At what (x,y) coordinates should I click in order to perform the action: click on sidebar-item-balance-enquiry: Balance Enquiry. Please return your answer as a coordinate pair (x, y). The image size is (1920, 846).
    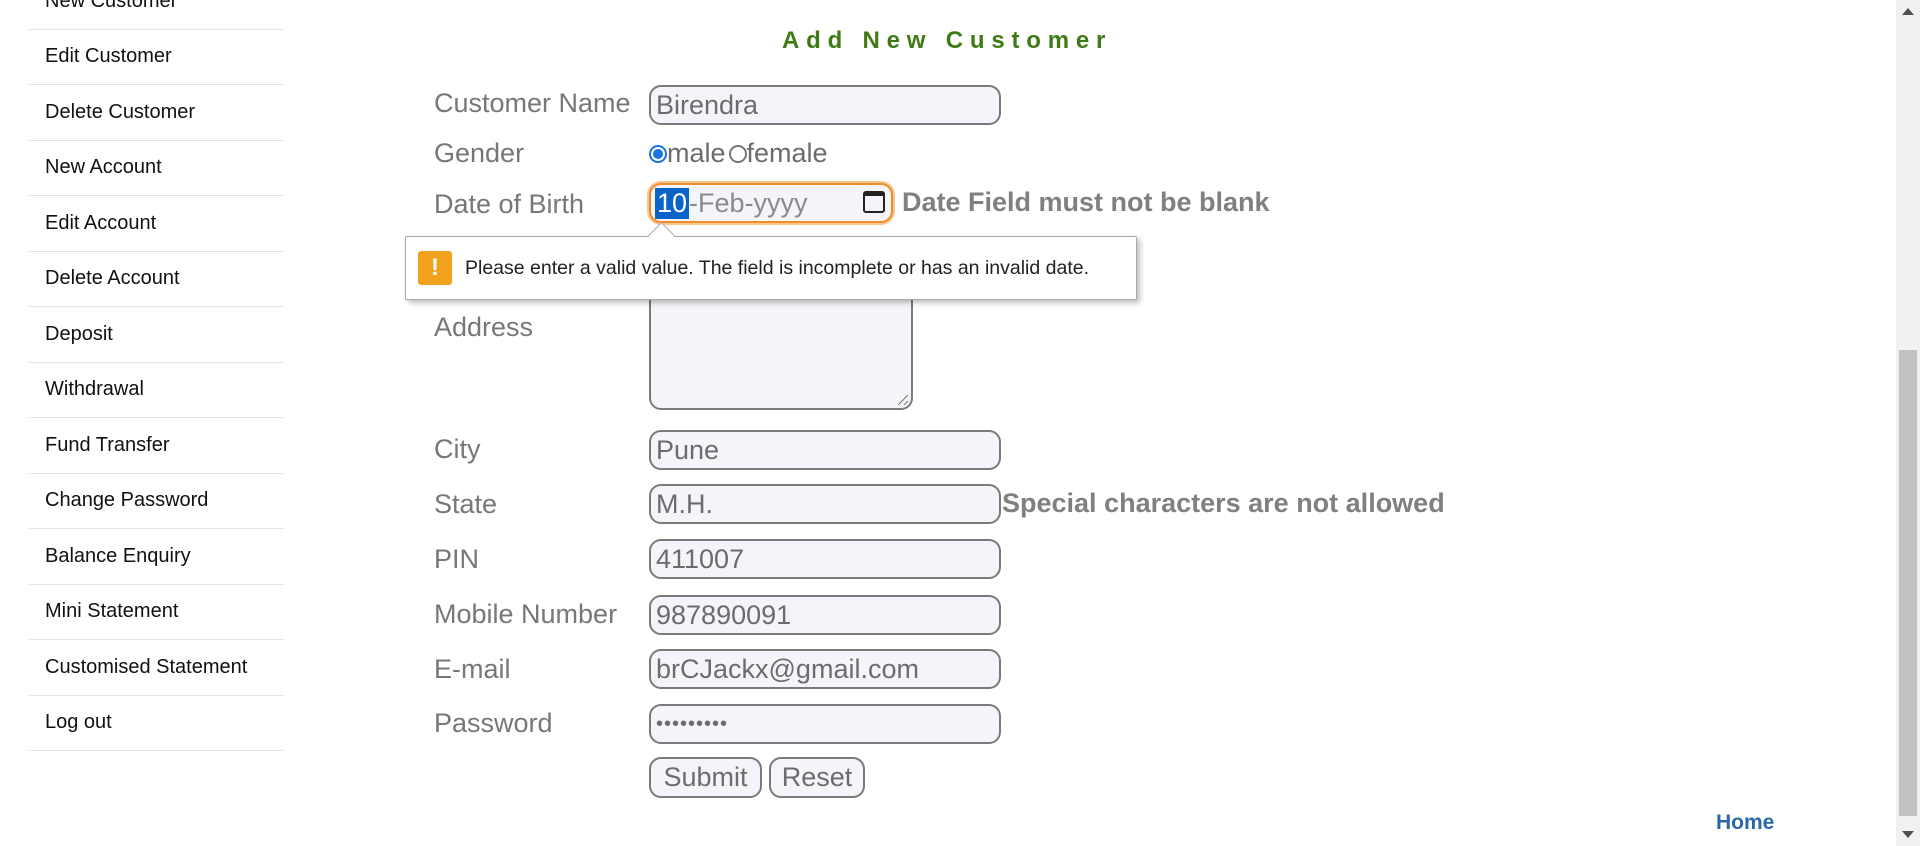
    Looking at the image, I should click on (156, 557).